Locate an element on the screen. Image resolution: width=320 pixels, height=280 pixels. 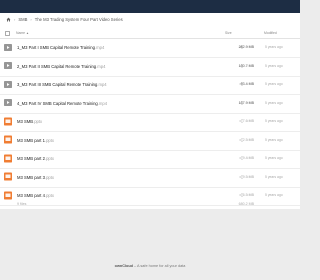
column-header-size: Size is located at coordinates (228, 33).